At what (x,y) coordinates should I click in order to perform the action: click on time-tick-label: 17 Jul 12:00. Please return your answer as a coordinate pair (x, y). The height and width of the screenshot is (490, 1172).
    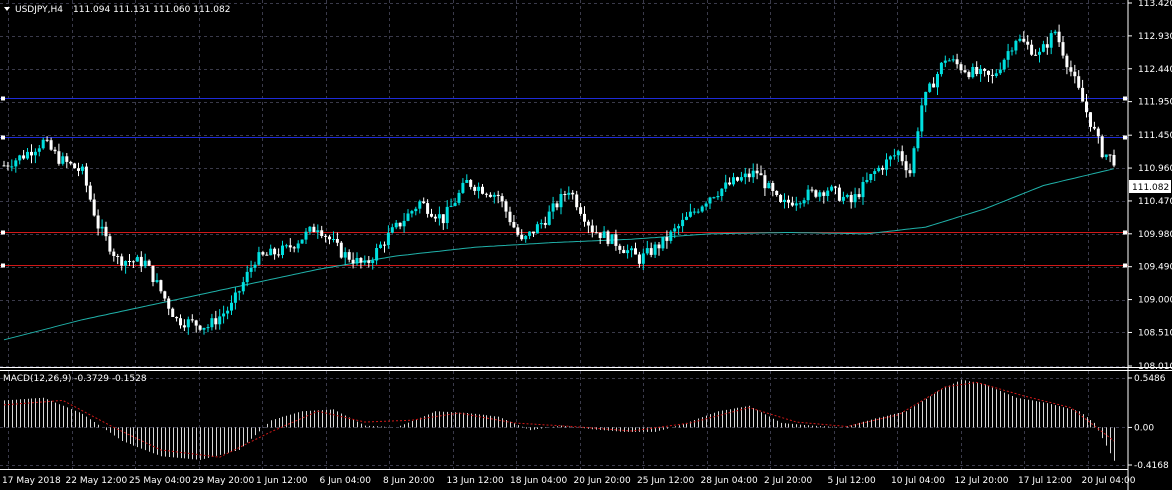
    Looking at the image, I should click on (1045, 481).